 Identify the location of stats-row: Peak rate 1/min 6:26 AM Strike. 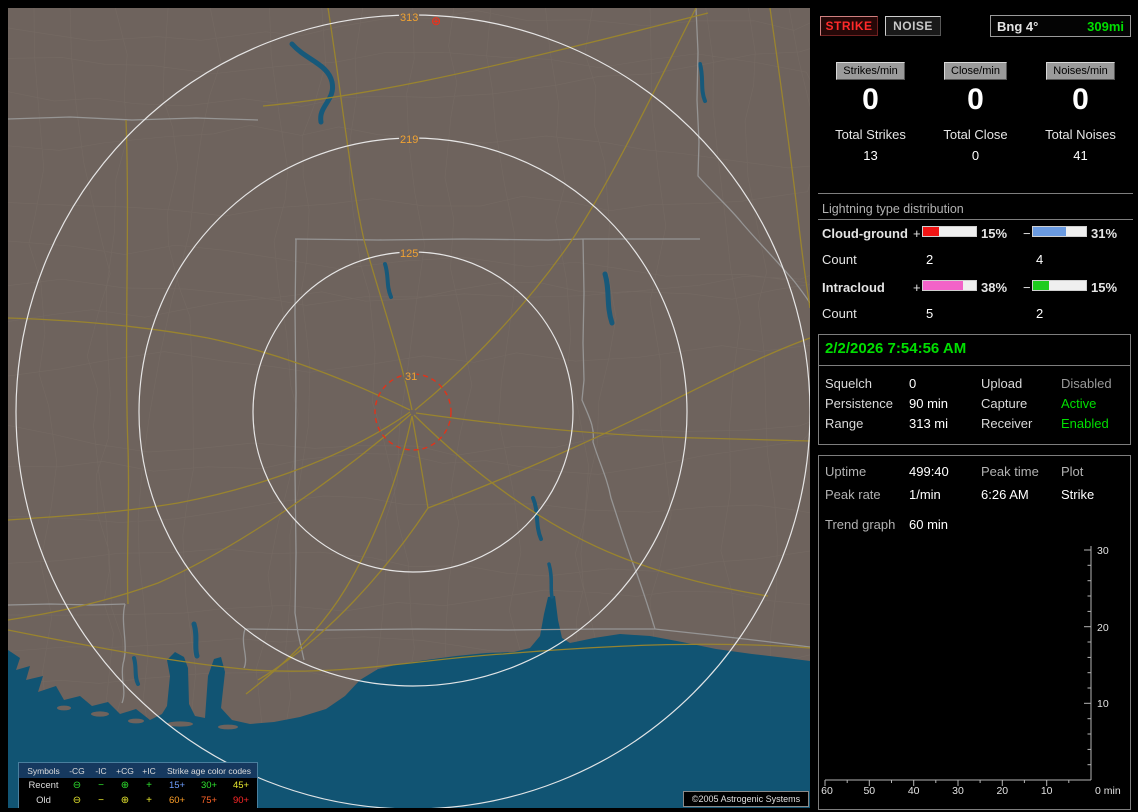
(974, 495).